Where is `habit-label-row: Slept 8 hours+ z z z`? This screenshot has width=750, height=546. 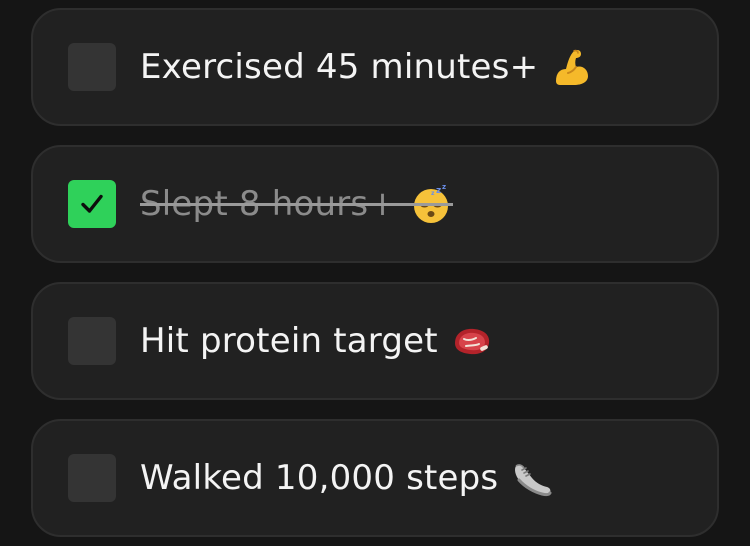
habit-label-row: Slept 8 hours+ z z z is located at coordinates (296, 204).